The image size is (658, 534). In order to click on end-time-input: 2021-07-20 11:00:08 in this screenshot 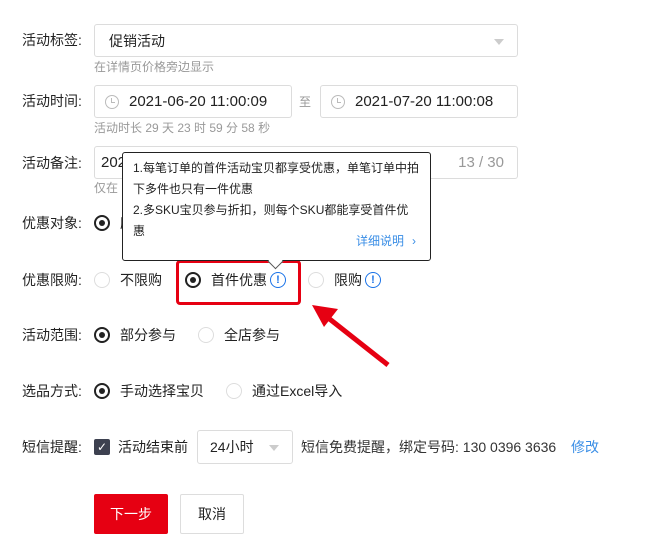, I will do `click(419, 101)`.